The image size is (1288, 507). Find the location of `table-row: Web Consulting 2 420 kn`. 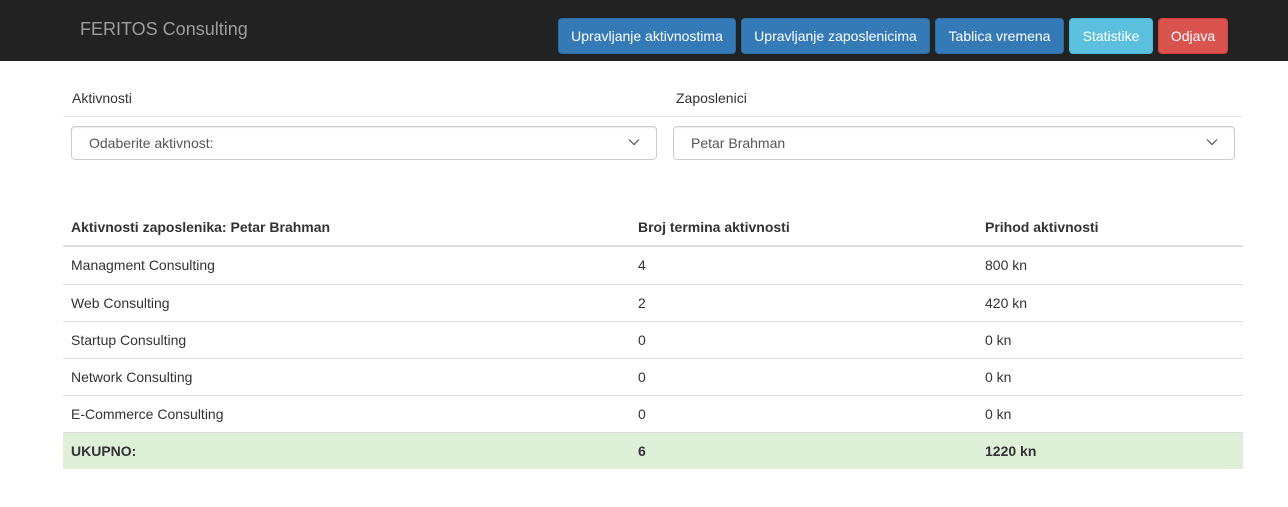

table-row: Web Consulting 2 420 kn is located at coordinates (653, 302).